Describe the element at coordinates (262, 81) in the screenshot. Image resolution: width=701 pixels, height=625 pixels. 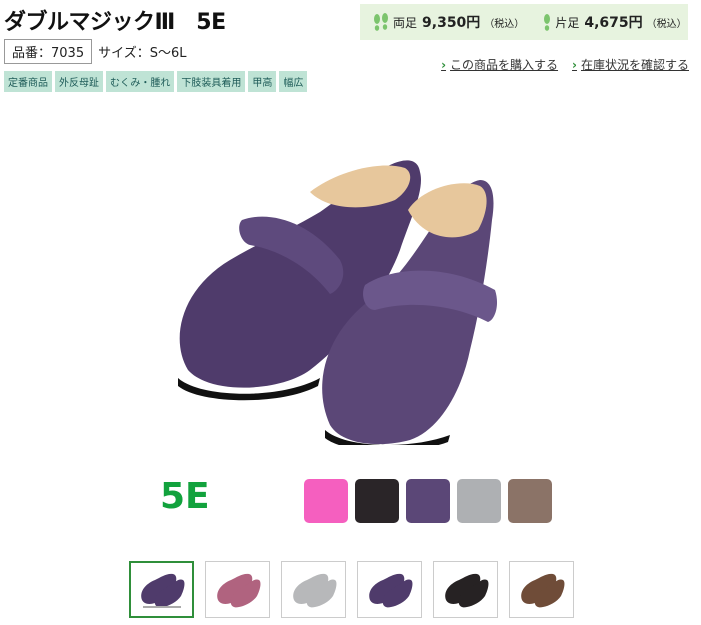
I see `tag: 甲高` at that location.